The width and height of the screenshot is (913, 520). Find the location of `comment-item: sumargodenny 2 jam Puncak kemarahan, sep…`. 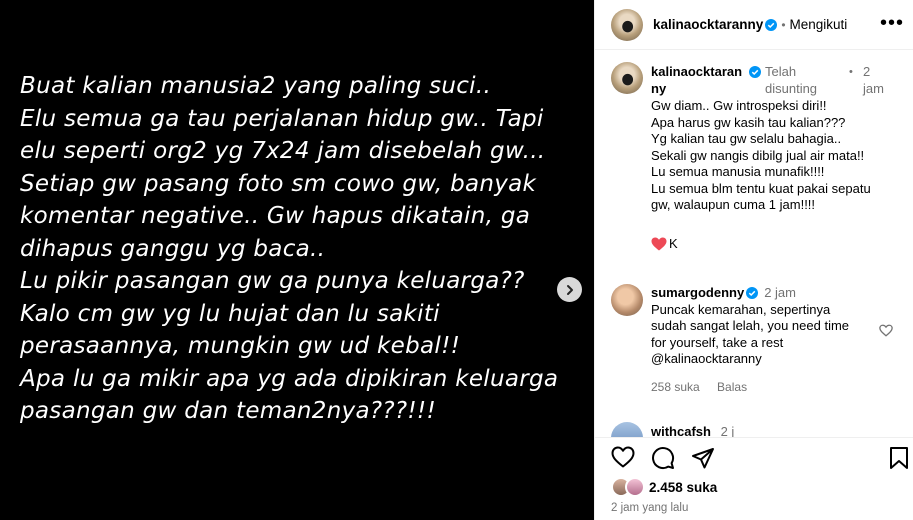

comment-item: sumargodenny 2 jam Puncak kemarahan, sep… is located at coordinates (756, 344).